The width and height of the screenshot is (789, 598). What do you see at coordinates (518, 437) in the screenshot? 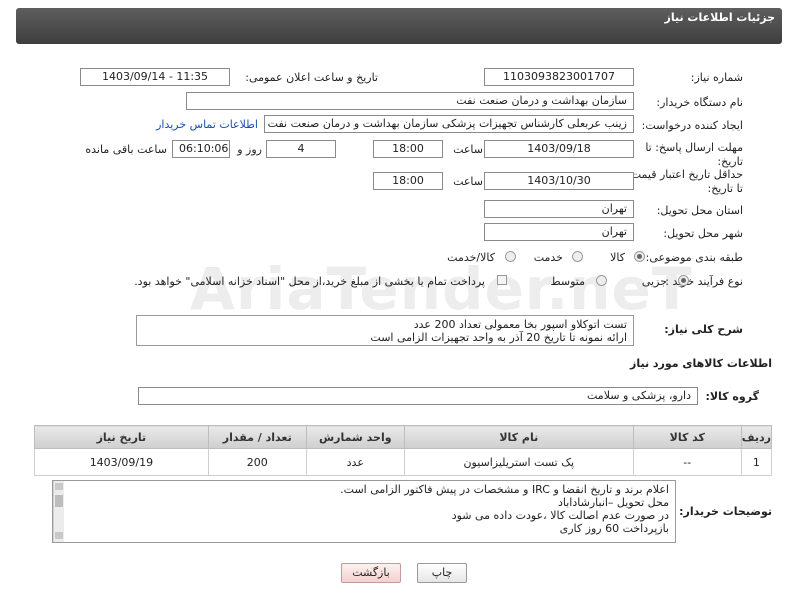
I see `col-name: نام کالا` at bounding box center [518, 437].